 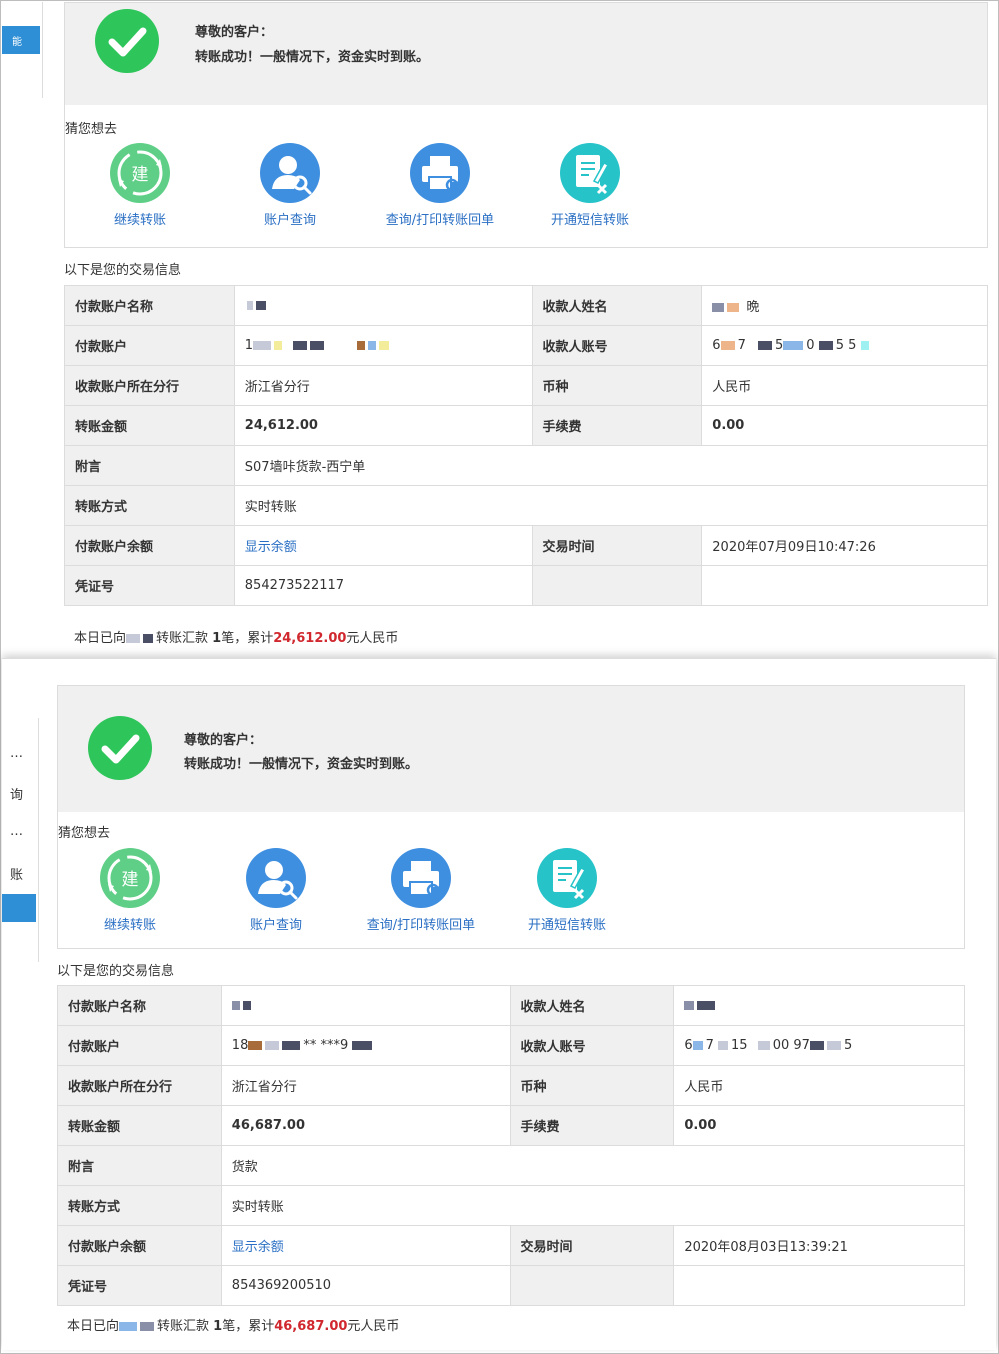 What do you see at coordinates (249, 345) in the screenshot?
I see `payer-account-text: 1` at bounding box center [249, 345].